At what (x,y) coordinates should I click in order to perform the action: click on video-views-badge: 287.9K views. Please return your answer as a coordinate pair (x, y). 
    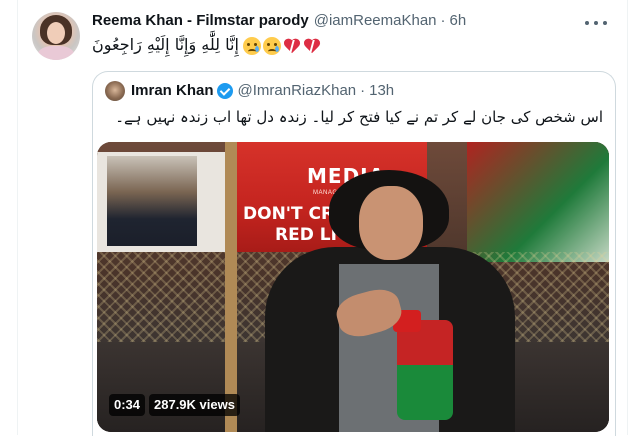
    Looking at the image, I should click on (194, 405).